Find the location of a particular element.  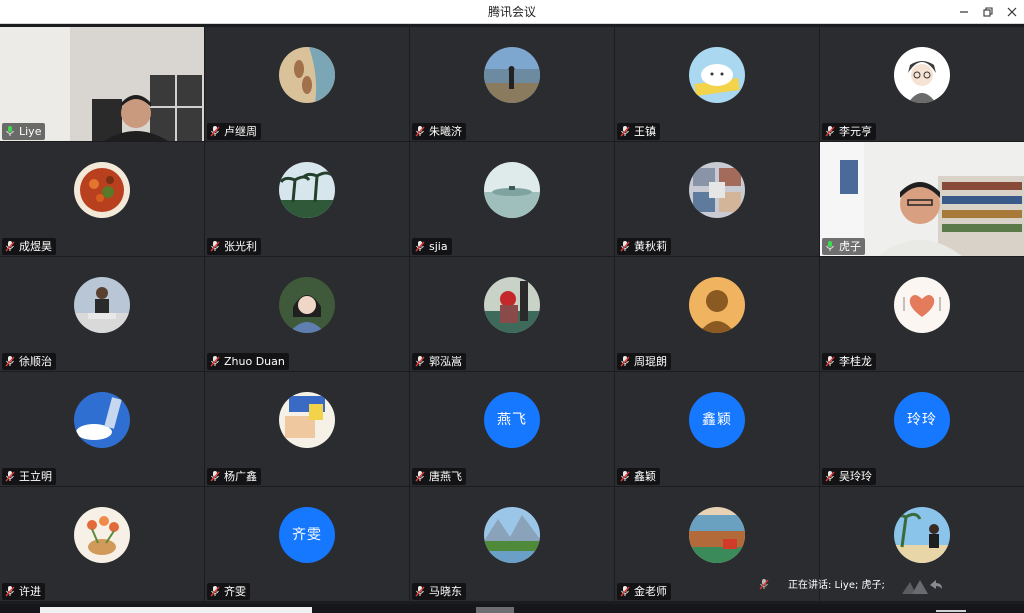

name-tag: 卢继周 is located at coordinates (234, 131).